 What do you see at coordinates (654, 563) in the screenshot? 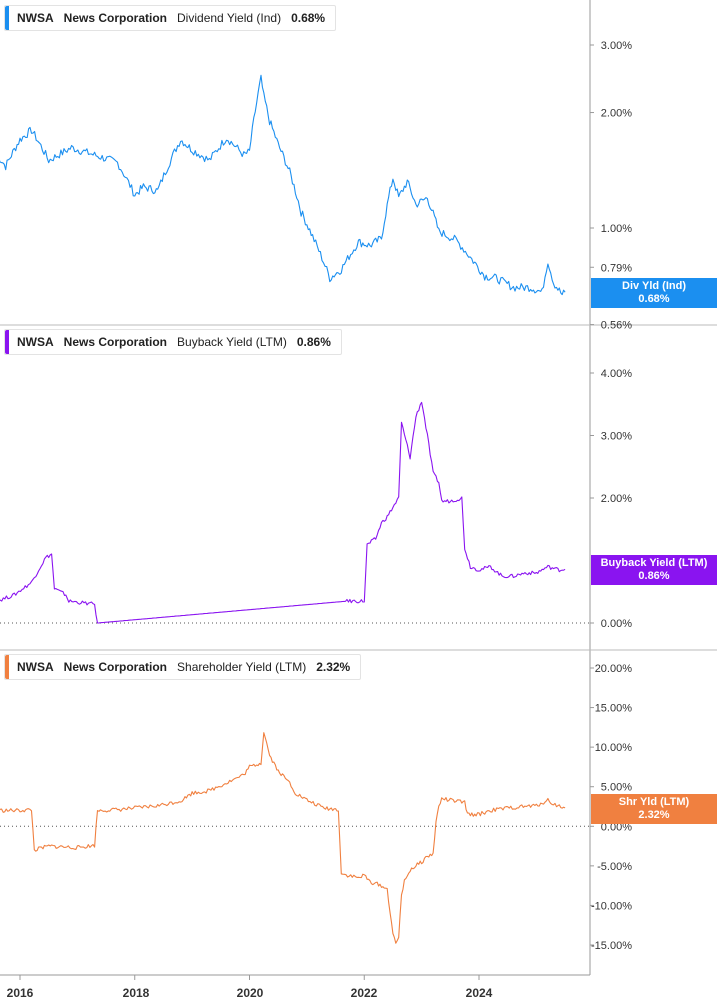
I see `tag-title: Buyback Yield (LTM)` at bounding box center [654, 563].